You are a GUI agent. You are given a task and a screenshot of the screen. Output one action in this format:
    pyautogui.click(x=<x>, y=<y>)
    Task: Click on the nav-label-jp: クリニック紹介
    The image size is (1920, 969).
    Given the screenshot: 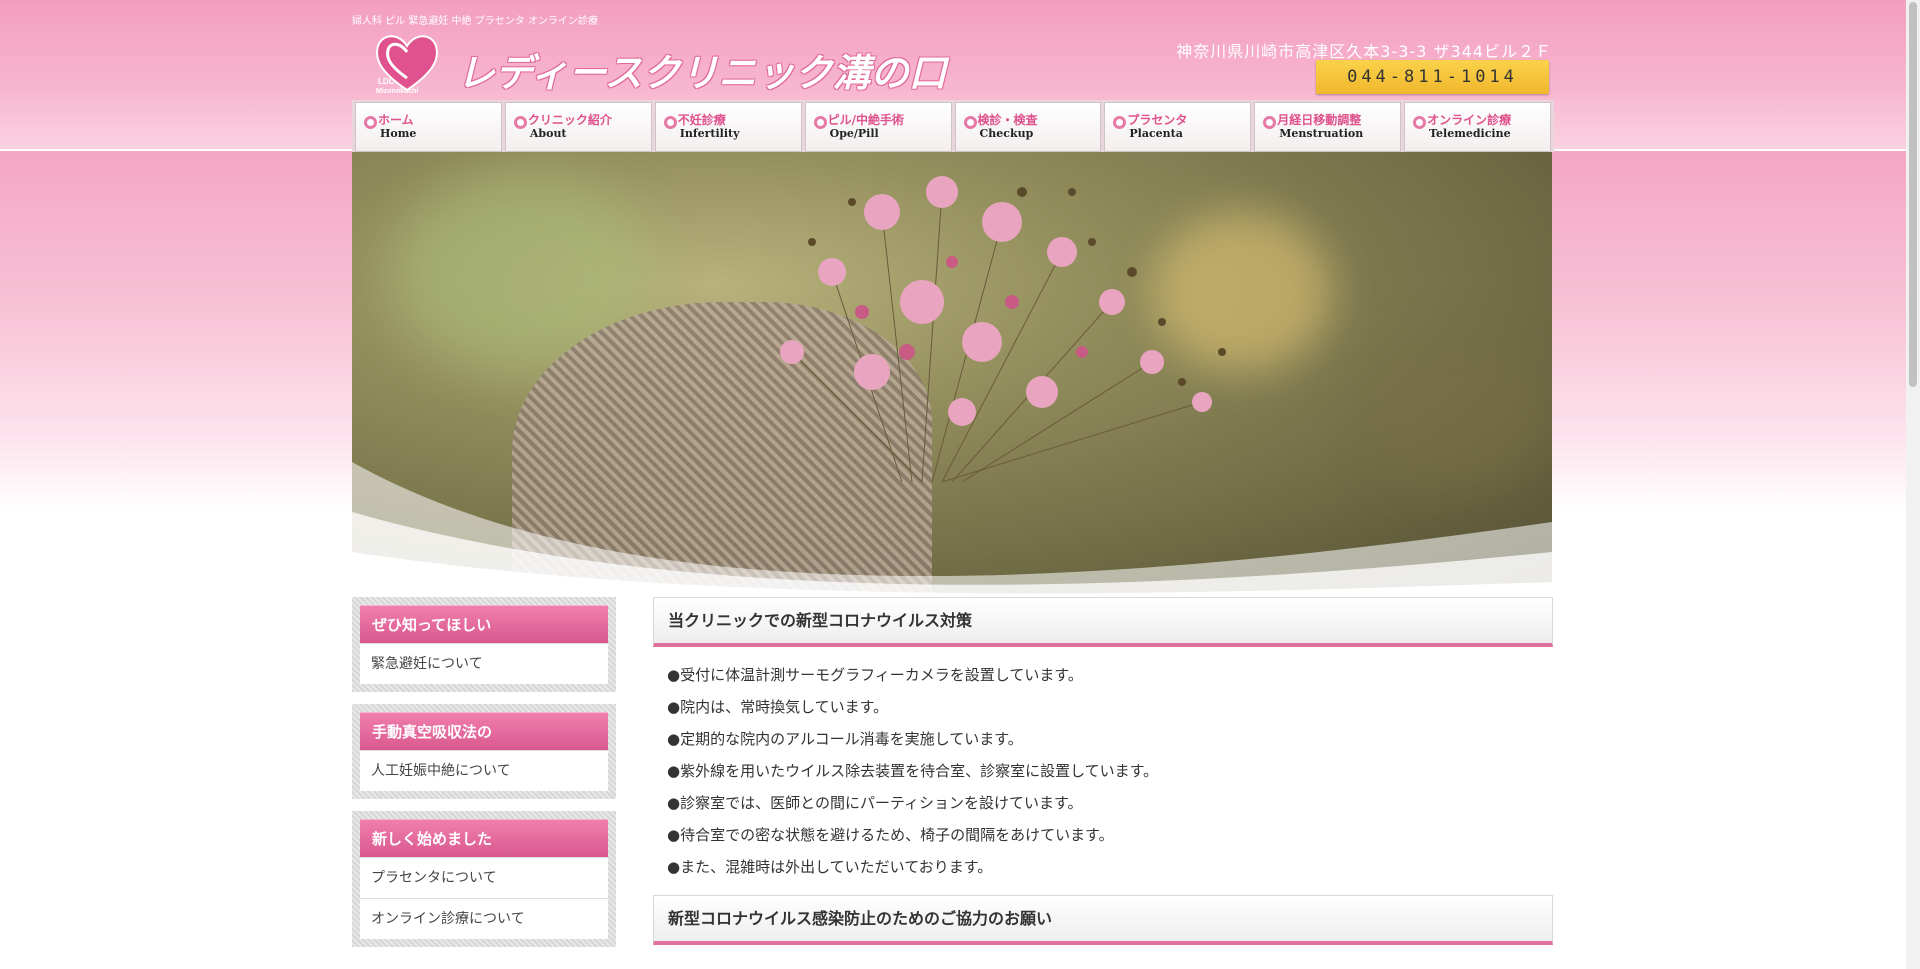 What is the action you would take?
    pyautogui.click(x=569, y=120)
    